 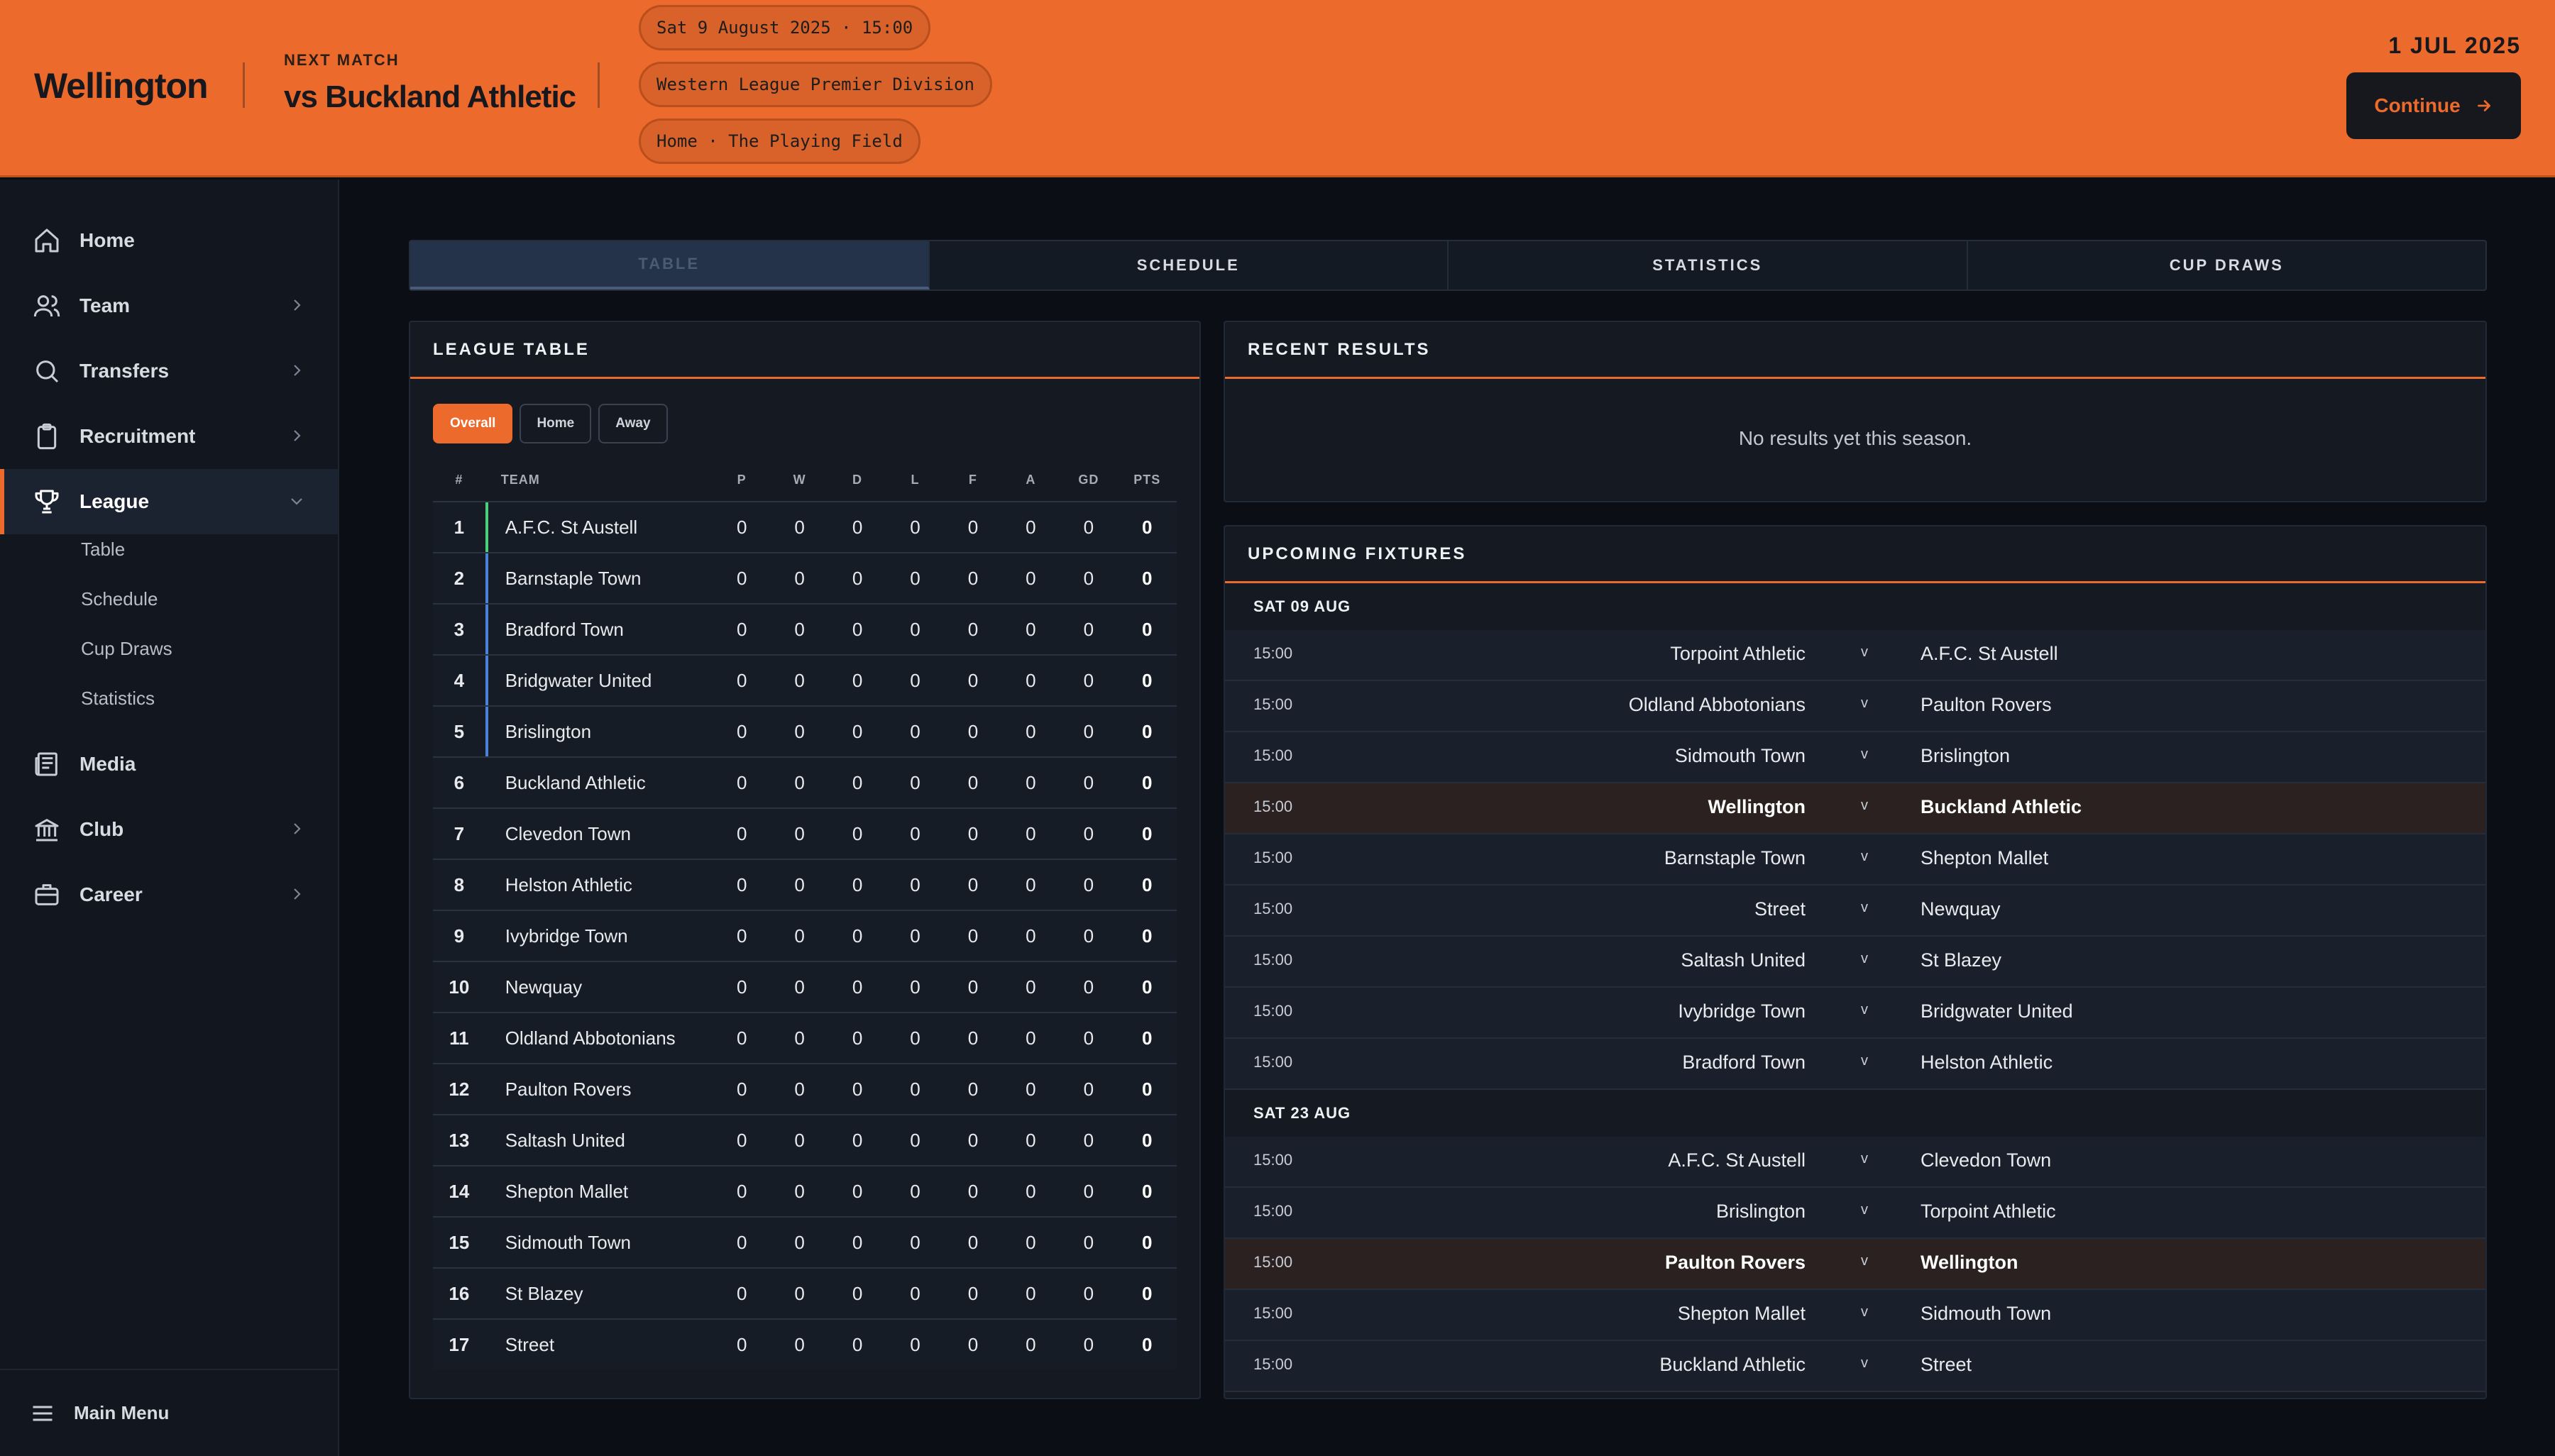 I want to click on table-row: 16 St Blazey 0 0 0 0 0 0 0 0, so click(x=805, y=1292).